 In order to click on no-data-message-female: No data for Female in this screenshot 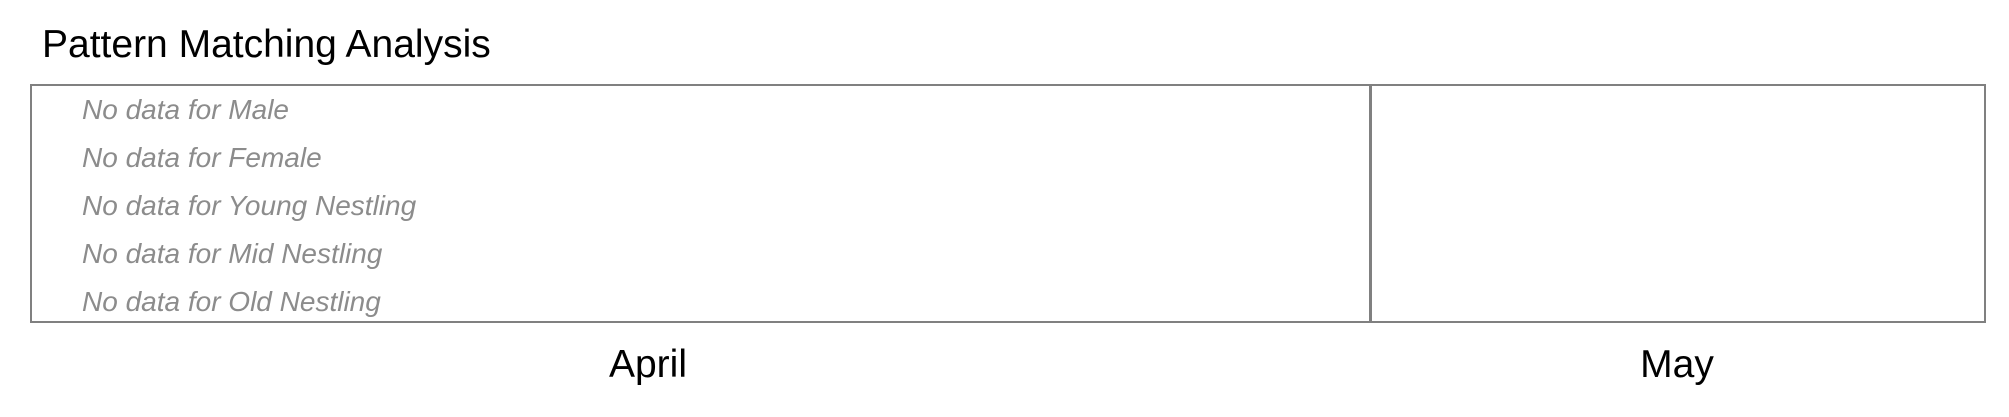, I will do `click(202, 157)`.